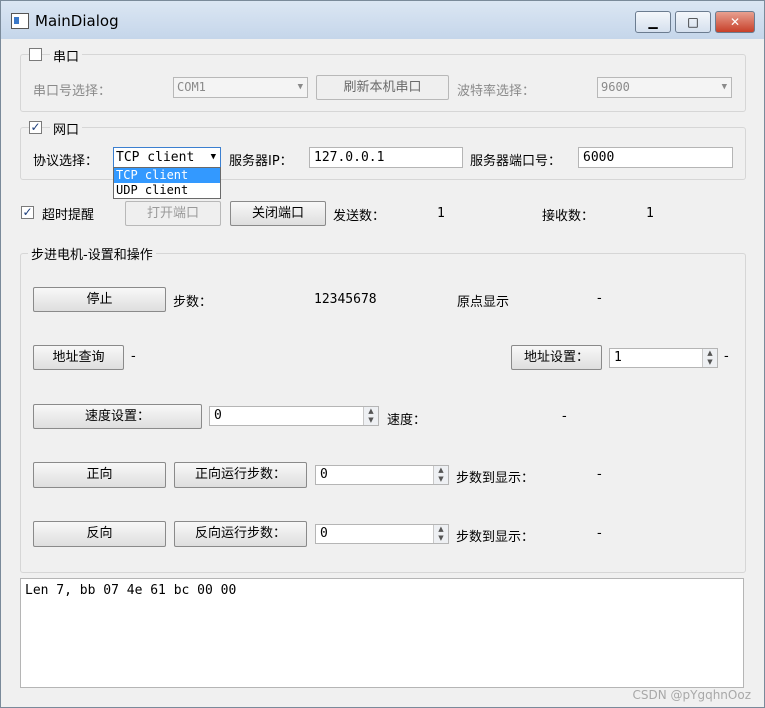 This screenshot has width=765, height=708. What do you see at coordinates (568, 216) in the screenshot?
I see `recv-count-label: 接收数：` at bounding box center [568, 216].